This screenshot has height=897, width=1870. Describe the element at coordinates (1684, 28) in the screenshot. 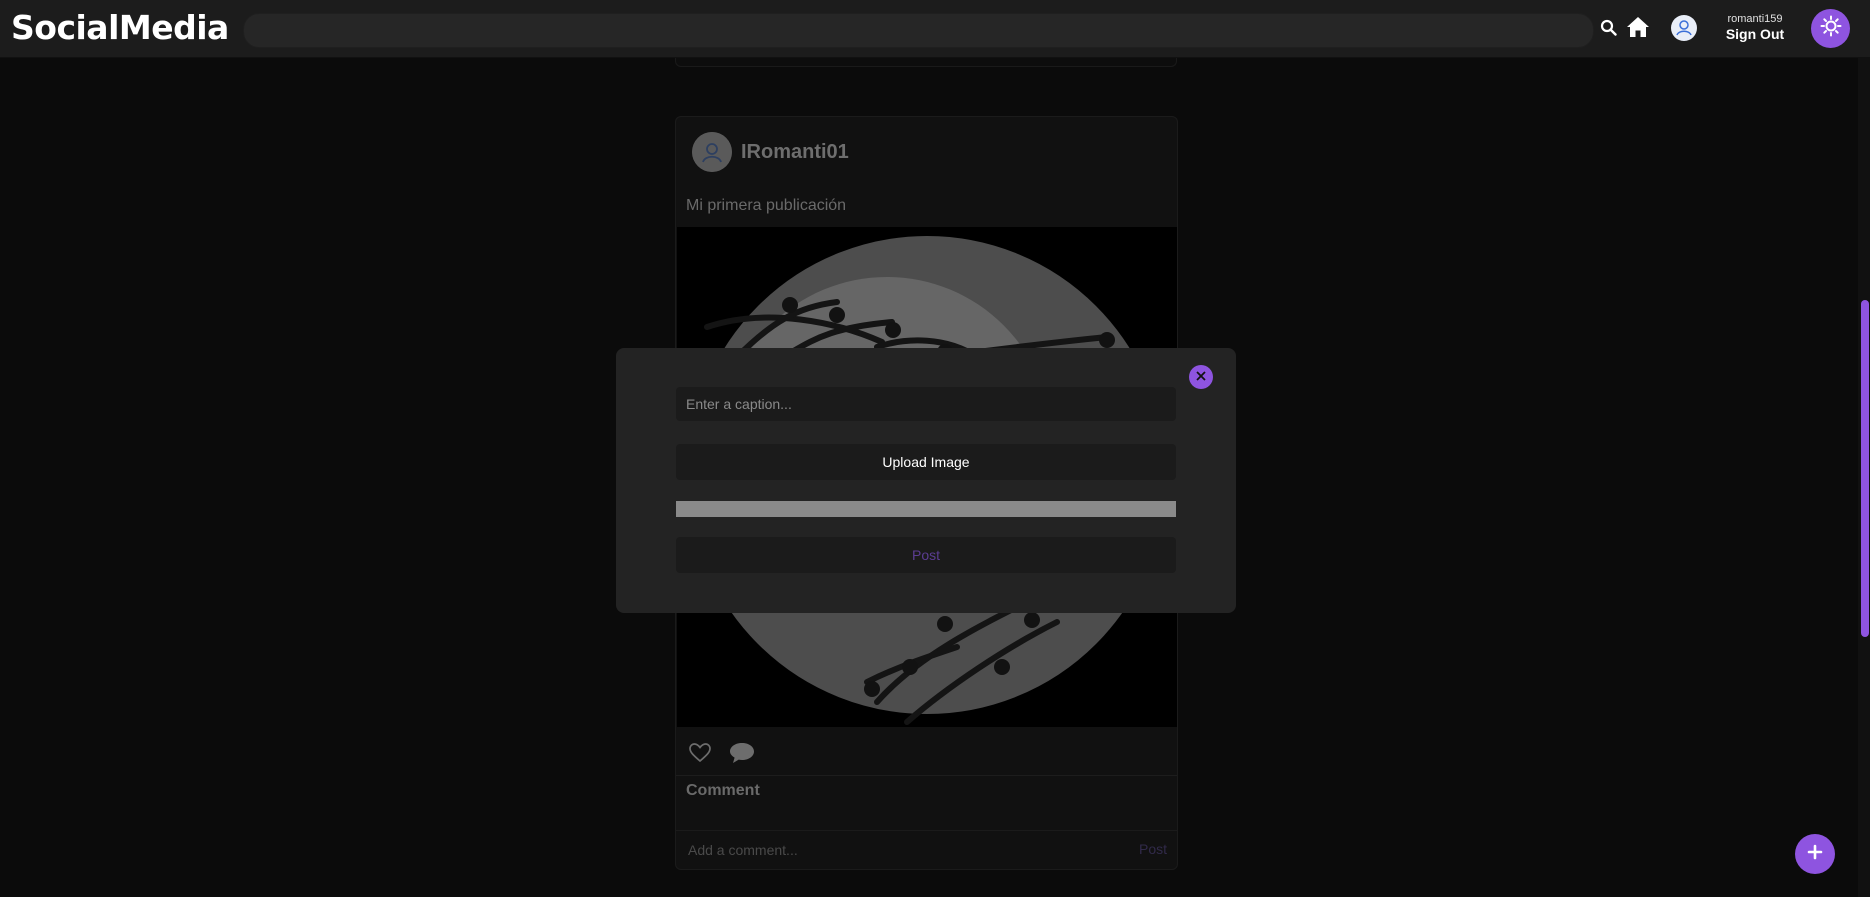

I see `user-avatar-icon` at that location.